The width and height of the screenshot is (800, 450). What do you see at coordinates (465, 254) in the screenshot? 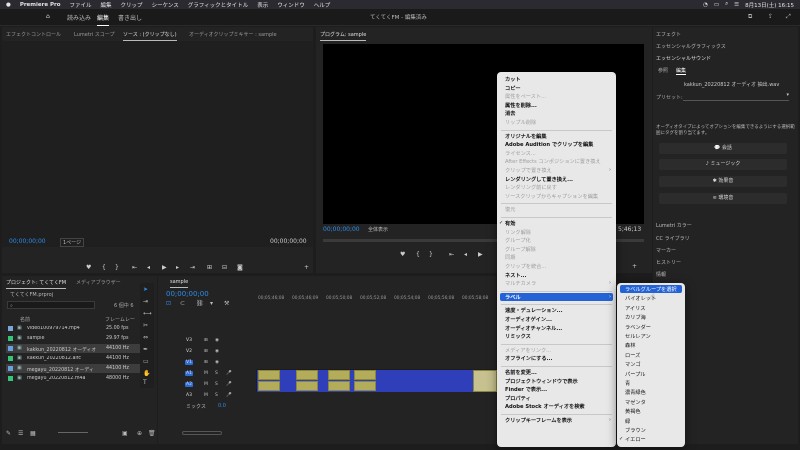
I see `program-step-back-icon: ◂` at bounding box center [465, 254].